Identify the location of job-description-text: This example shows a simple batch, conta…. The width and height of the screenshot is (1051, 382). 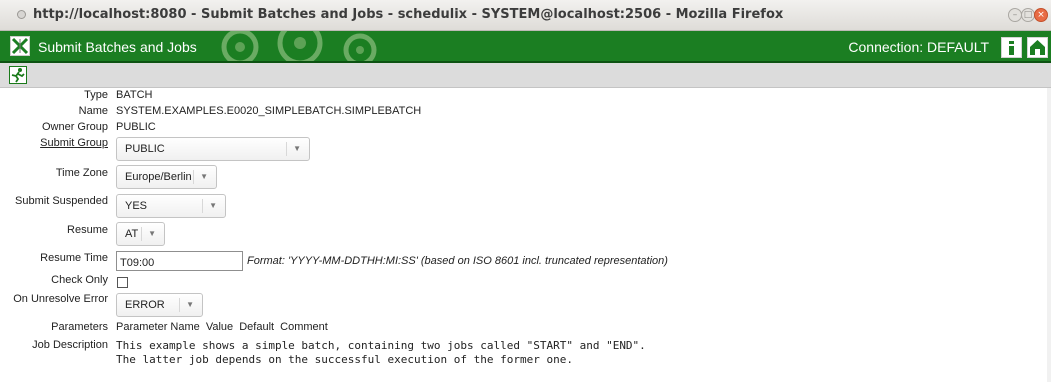
(381, 353).